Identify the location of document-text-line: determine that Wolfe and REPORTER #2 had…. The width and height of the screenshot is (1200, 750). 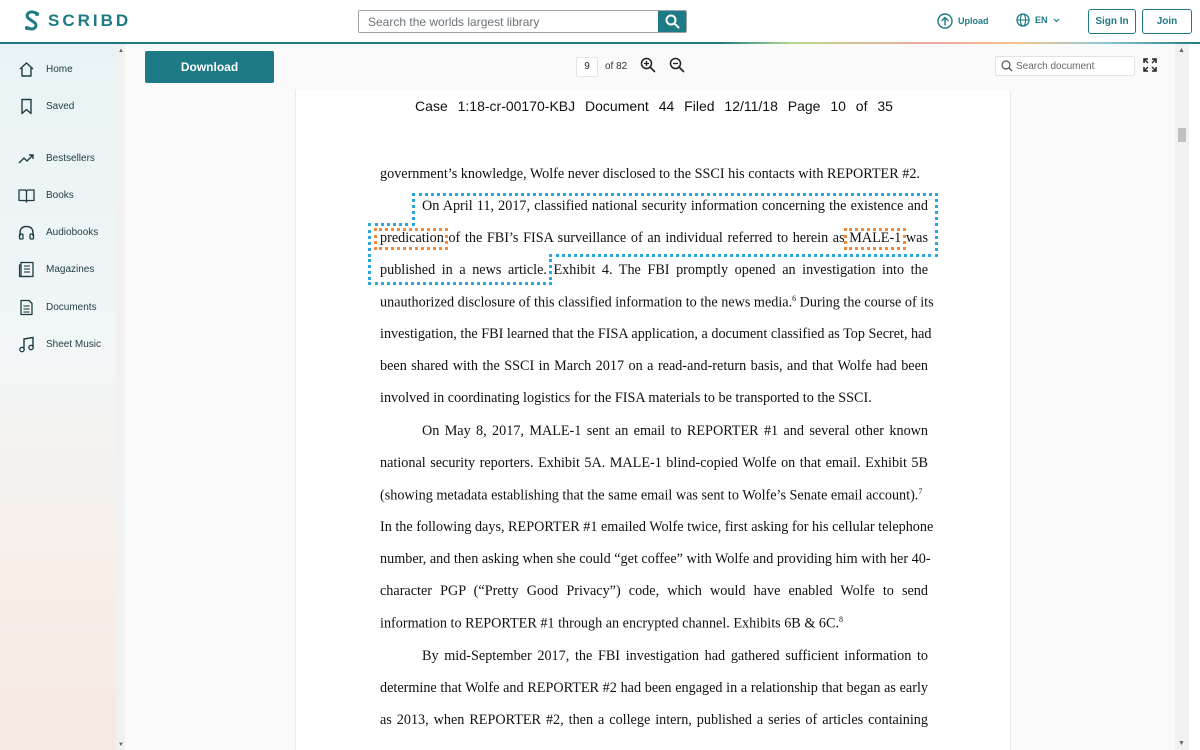
(654, 688).